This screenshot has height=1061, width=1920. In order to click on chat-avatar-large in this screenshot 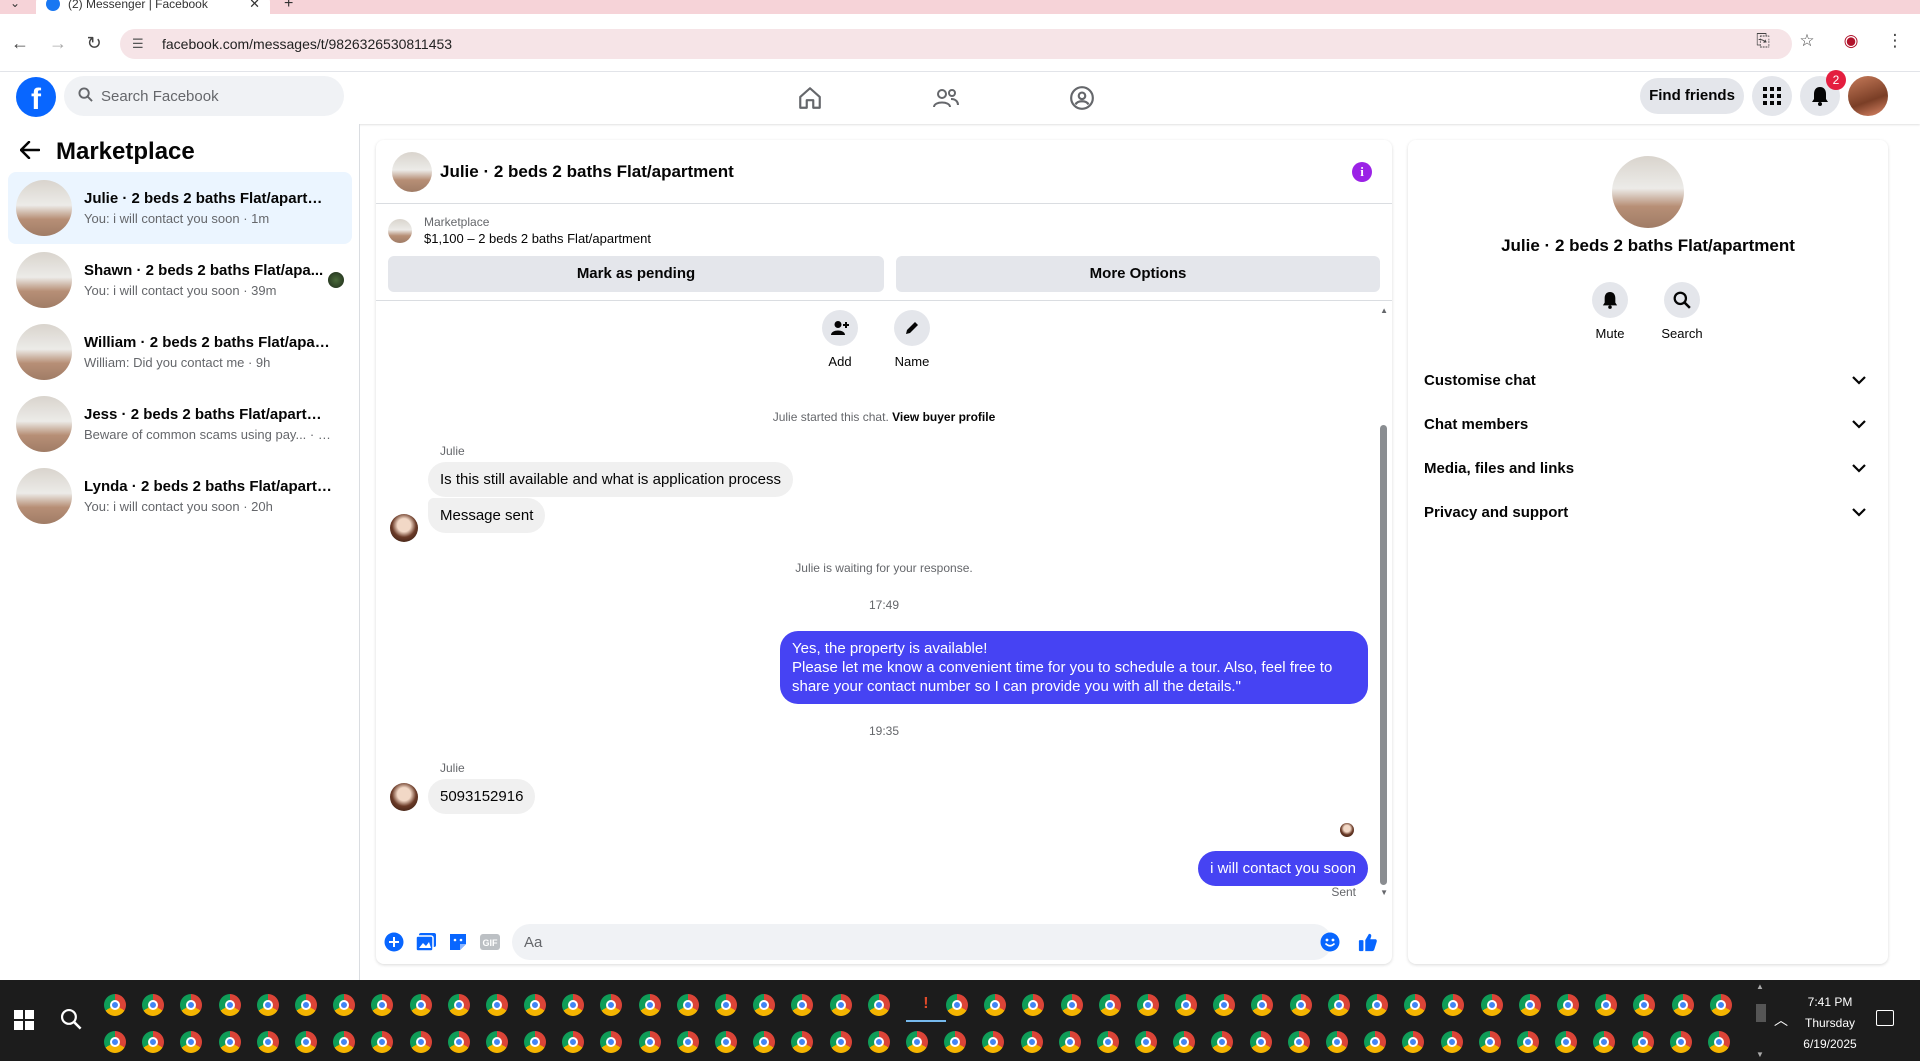, I will do `click(1648, 192)`.